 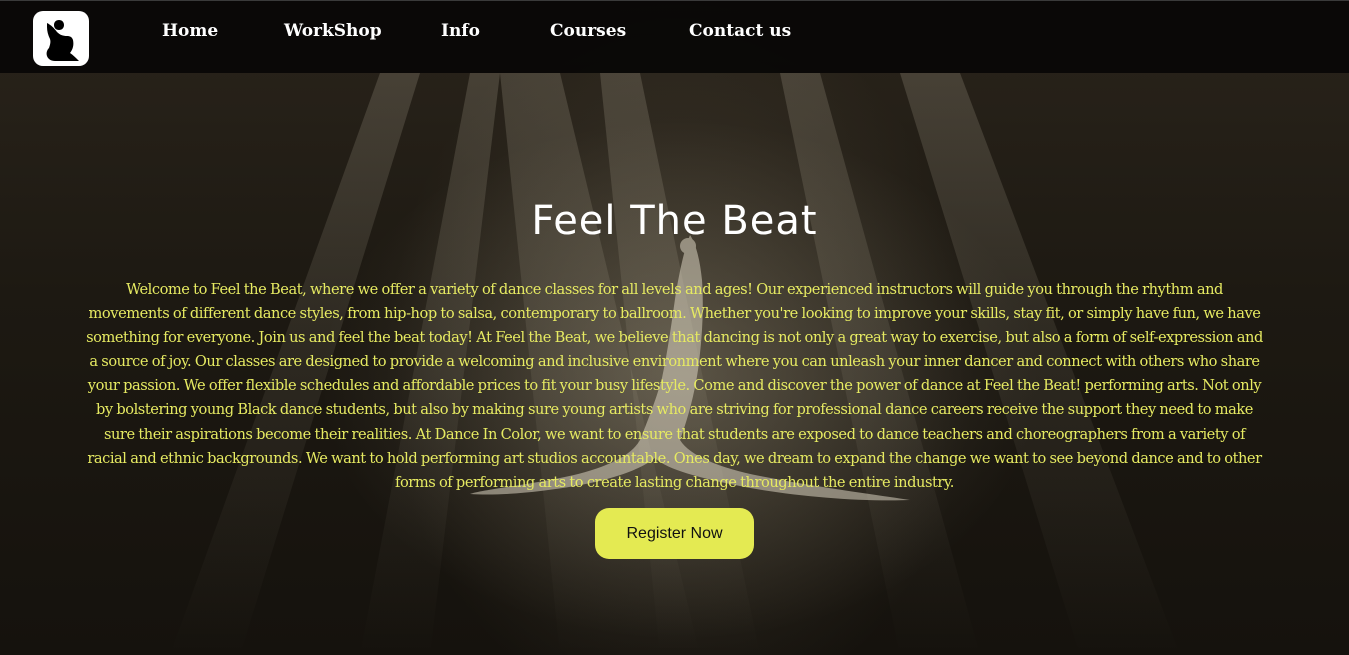 I want to click on dancer-logo-icon, so click(x=61, y=38).